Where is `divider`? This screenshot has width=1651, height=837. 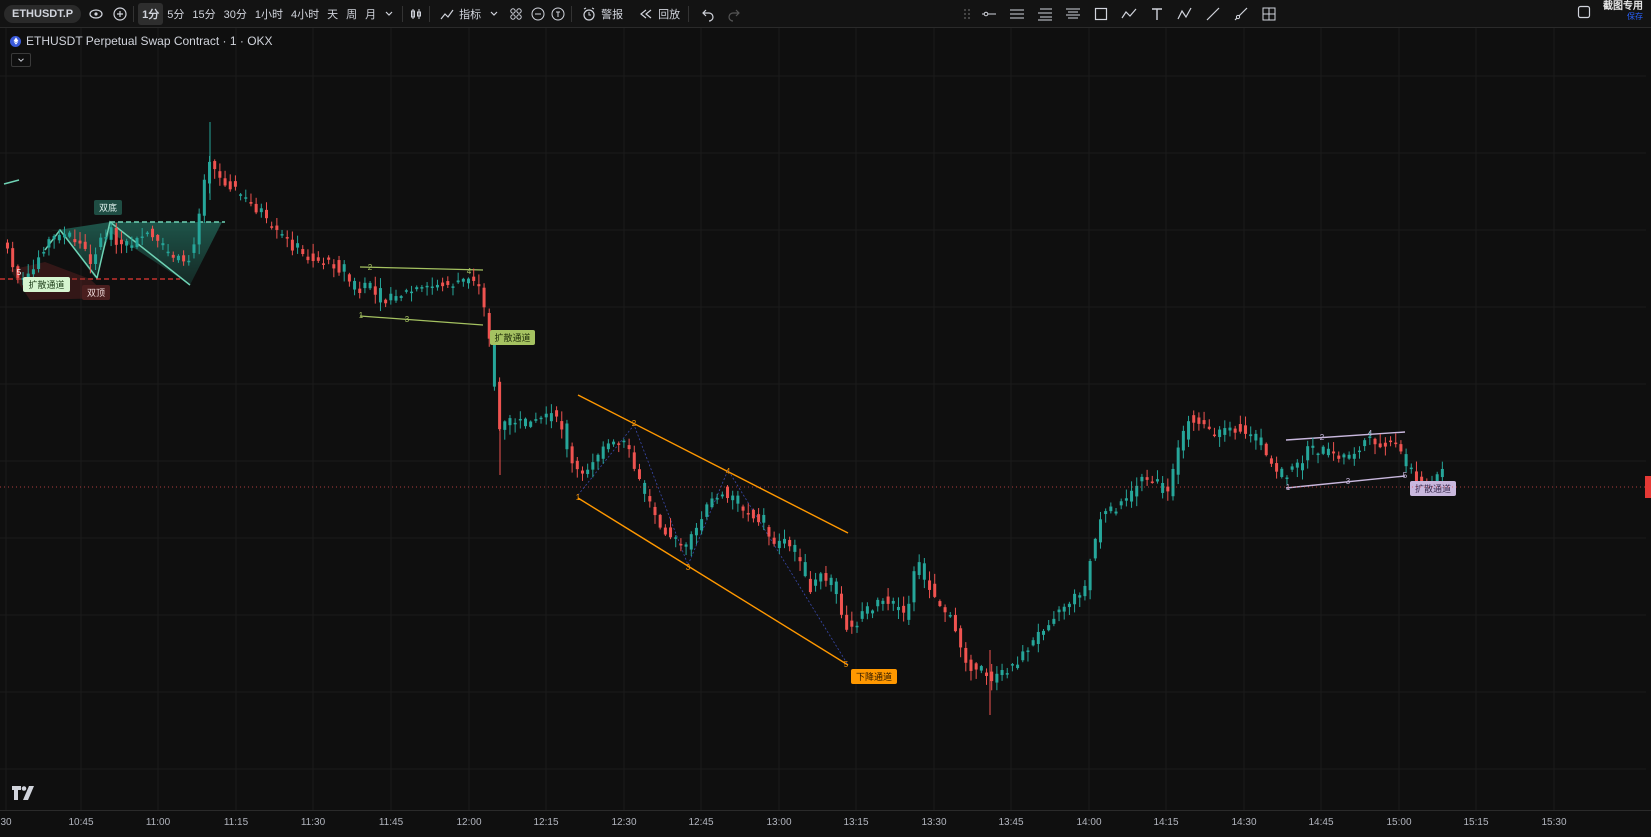 divider is located at coordinates (134, 13).